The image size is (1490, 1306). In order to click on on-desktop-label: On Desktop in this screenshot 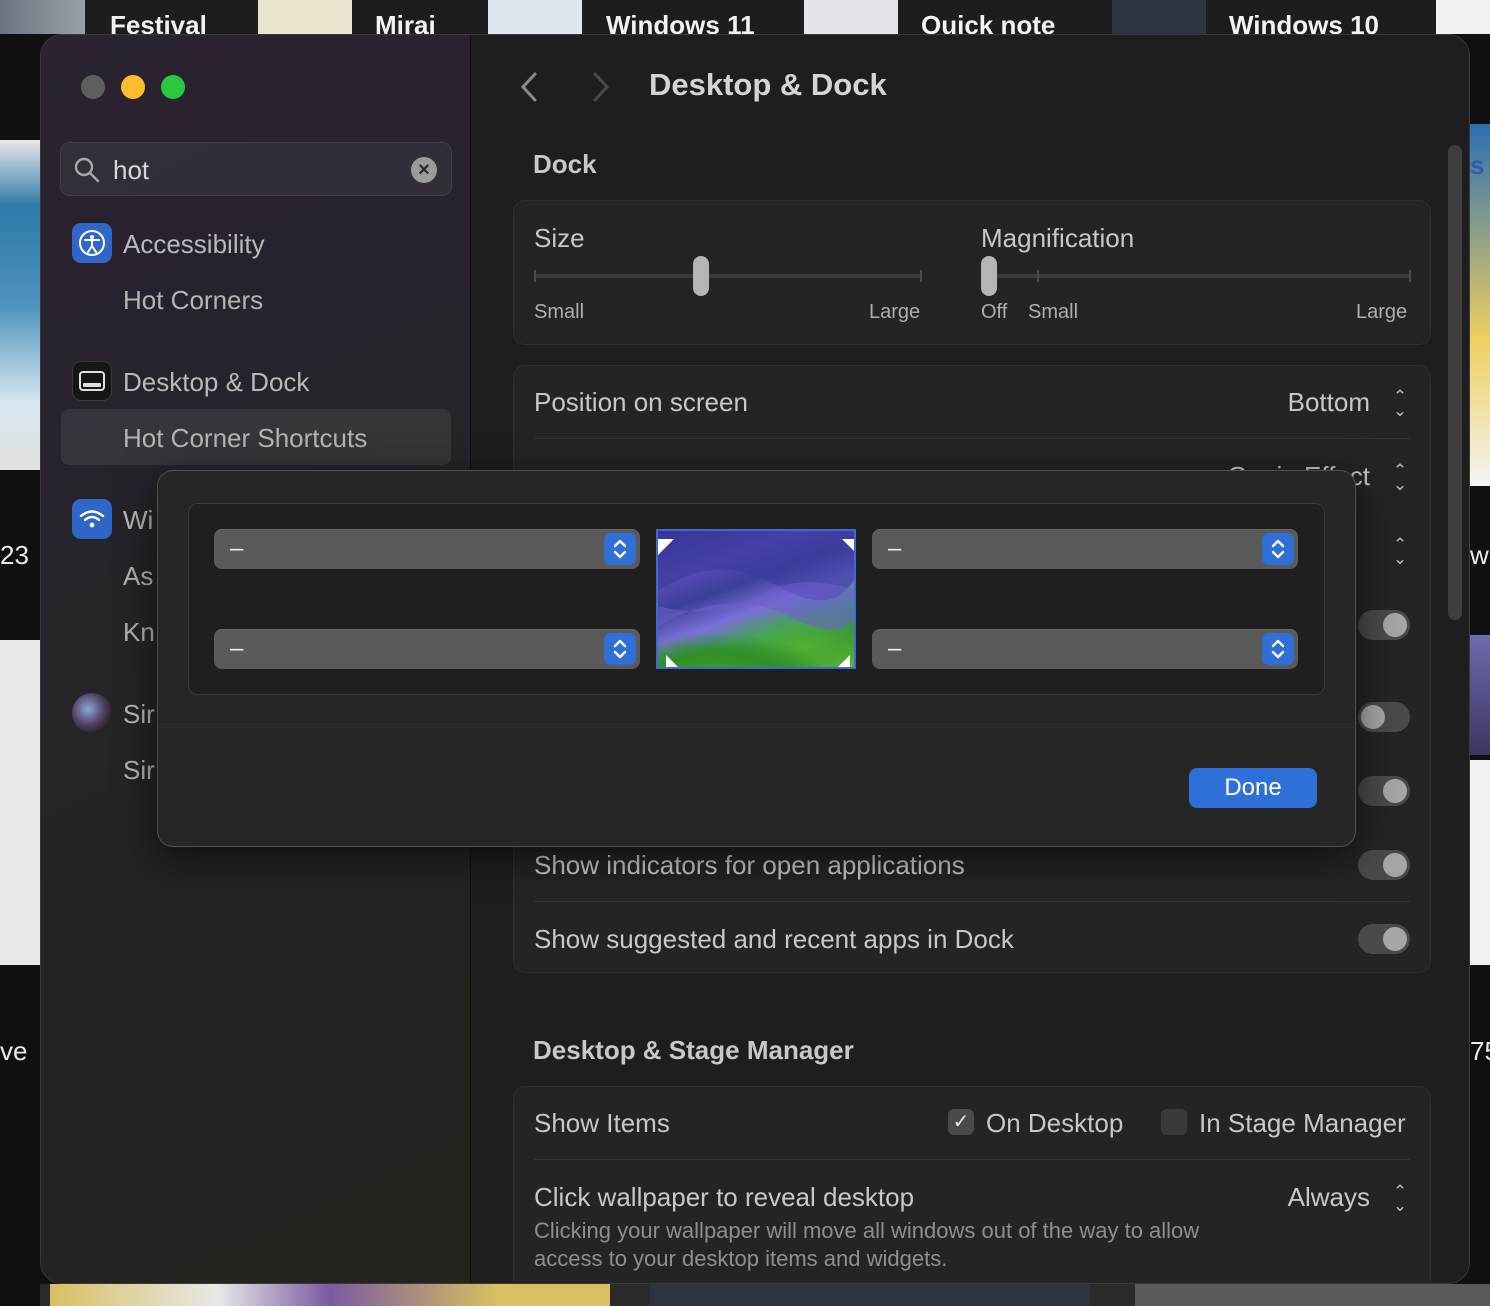, I will do `click(1055, 1123)`.